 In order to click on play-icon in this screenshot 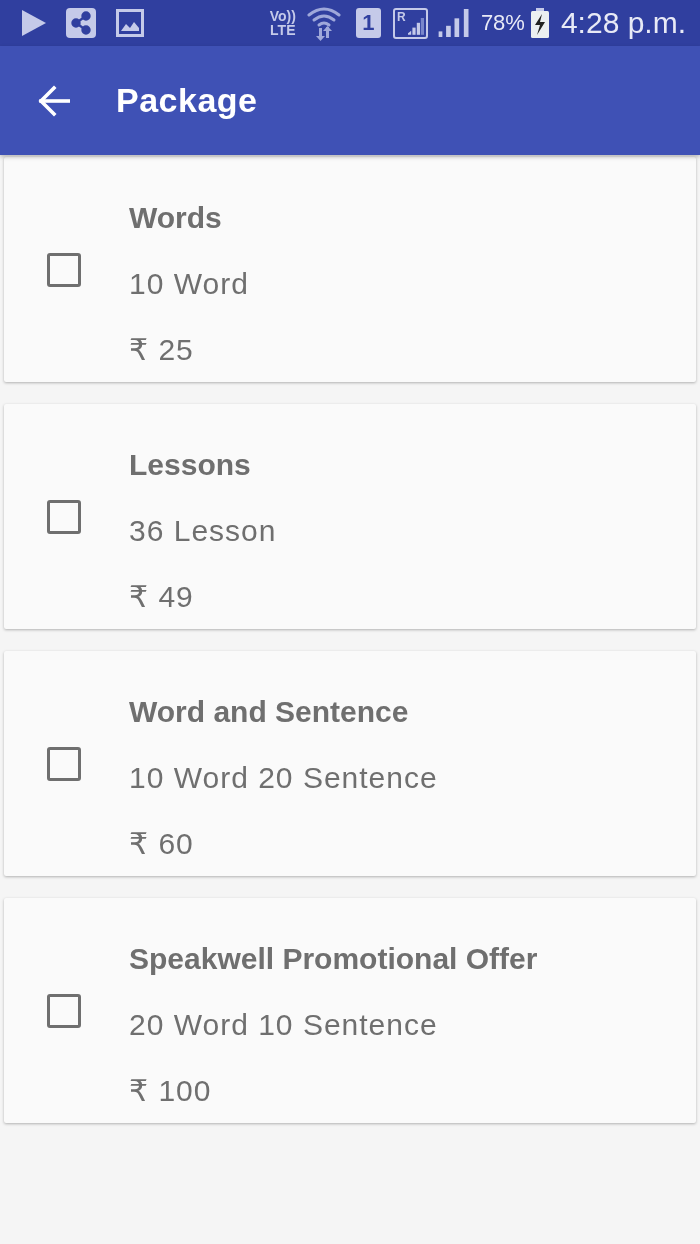, I will do `click(34, 23)`.